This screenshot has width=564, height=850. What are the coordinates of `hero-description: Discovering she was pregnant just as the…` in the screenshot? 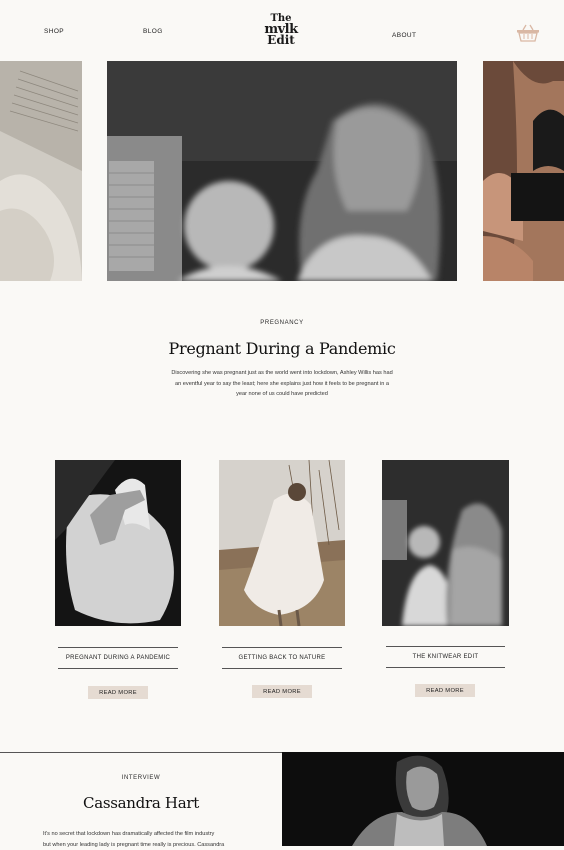 It's located at (282, 384).